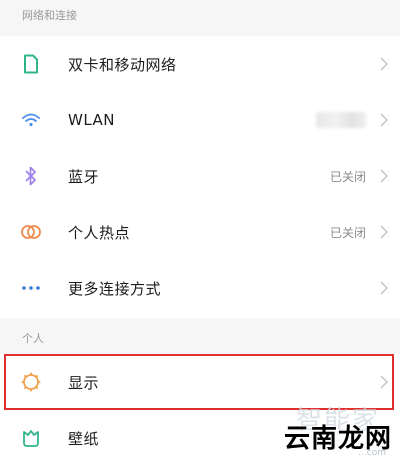 The height and width of the screenshot is (466, 400). Describe the element at coordinates (200, 288) in the screenshot. I see `settings-item-more-connections: 更多连接方式` at that location.